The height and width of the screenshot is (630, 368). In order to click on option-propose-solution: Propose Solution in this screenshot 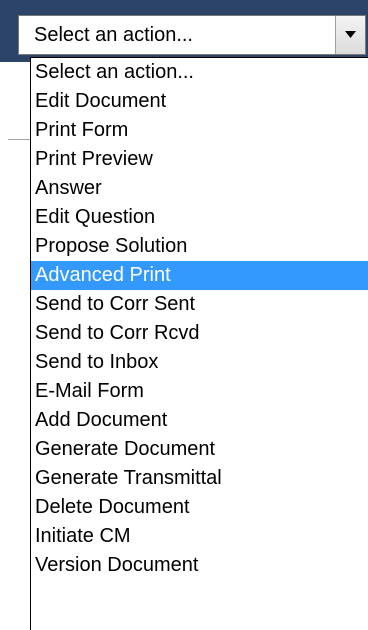, I will do `click(199, 246)`.